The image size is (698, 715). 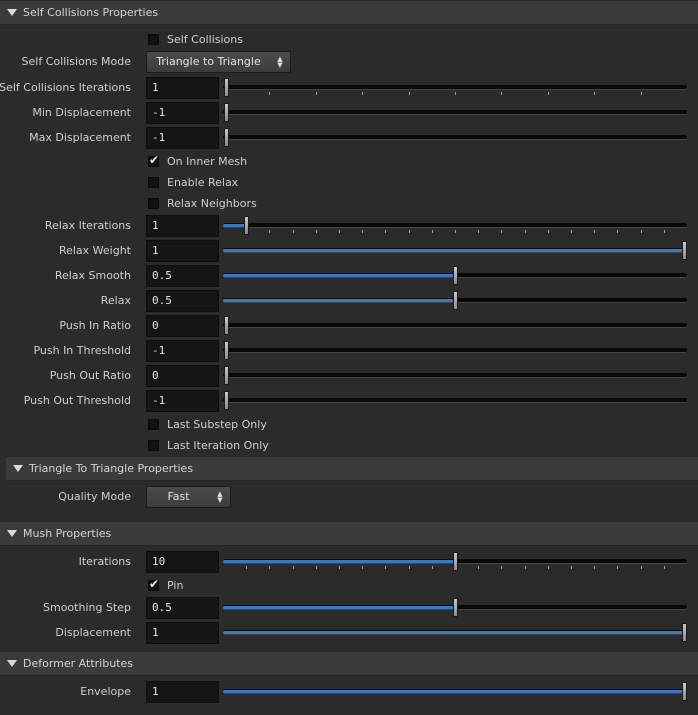 What do you see at coordinates (165, 585) in the screenshot?
I see `pin-checkbox-row: Pin` at bounding box center [165, 585].